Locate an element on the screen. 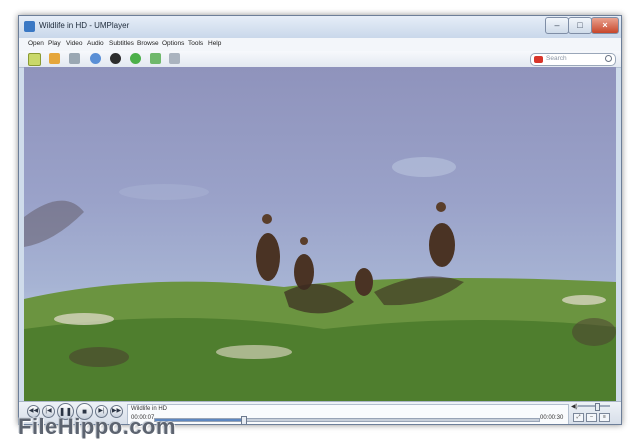  menu-browse: Browse is located at coordinates (148, 43).